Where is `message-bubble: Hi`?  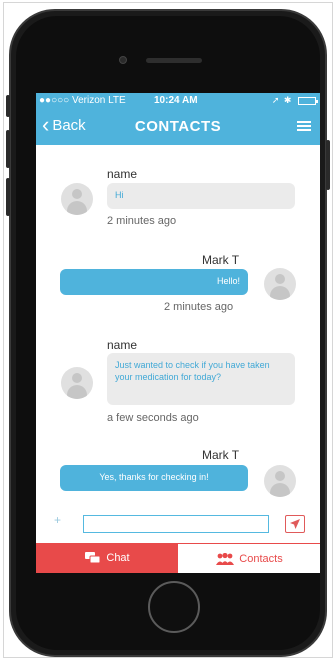
message-bubble: Hi is located at coordinates (201, 196).